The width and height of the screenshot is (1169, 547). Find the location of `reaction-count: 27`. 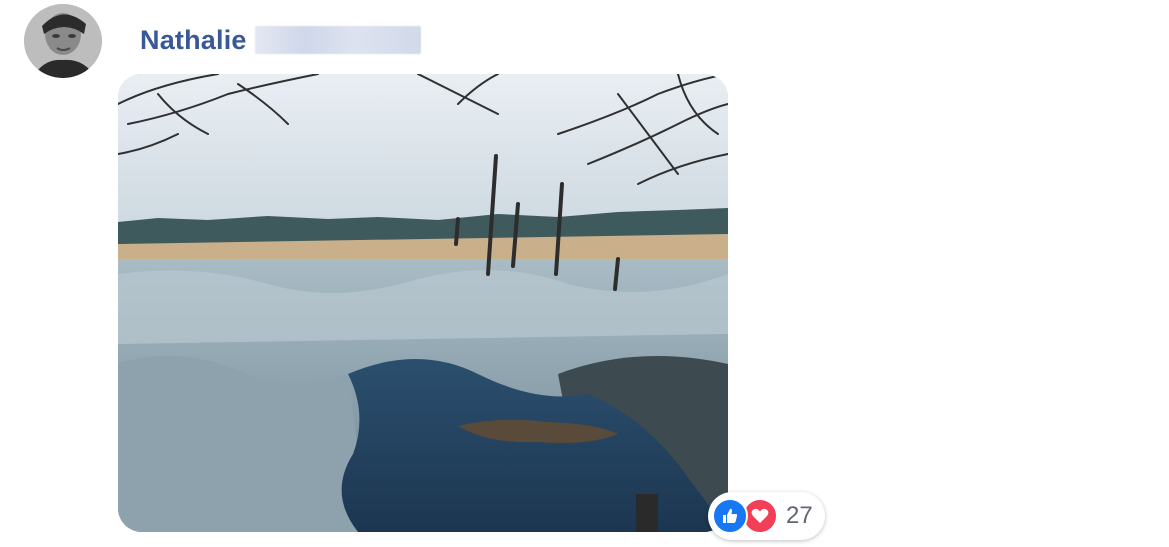

reaction-count: 27 is located at coordinates (799, 515).